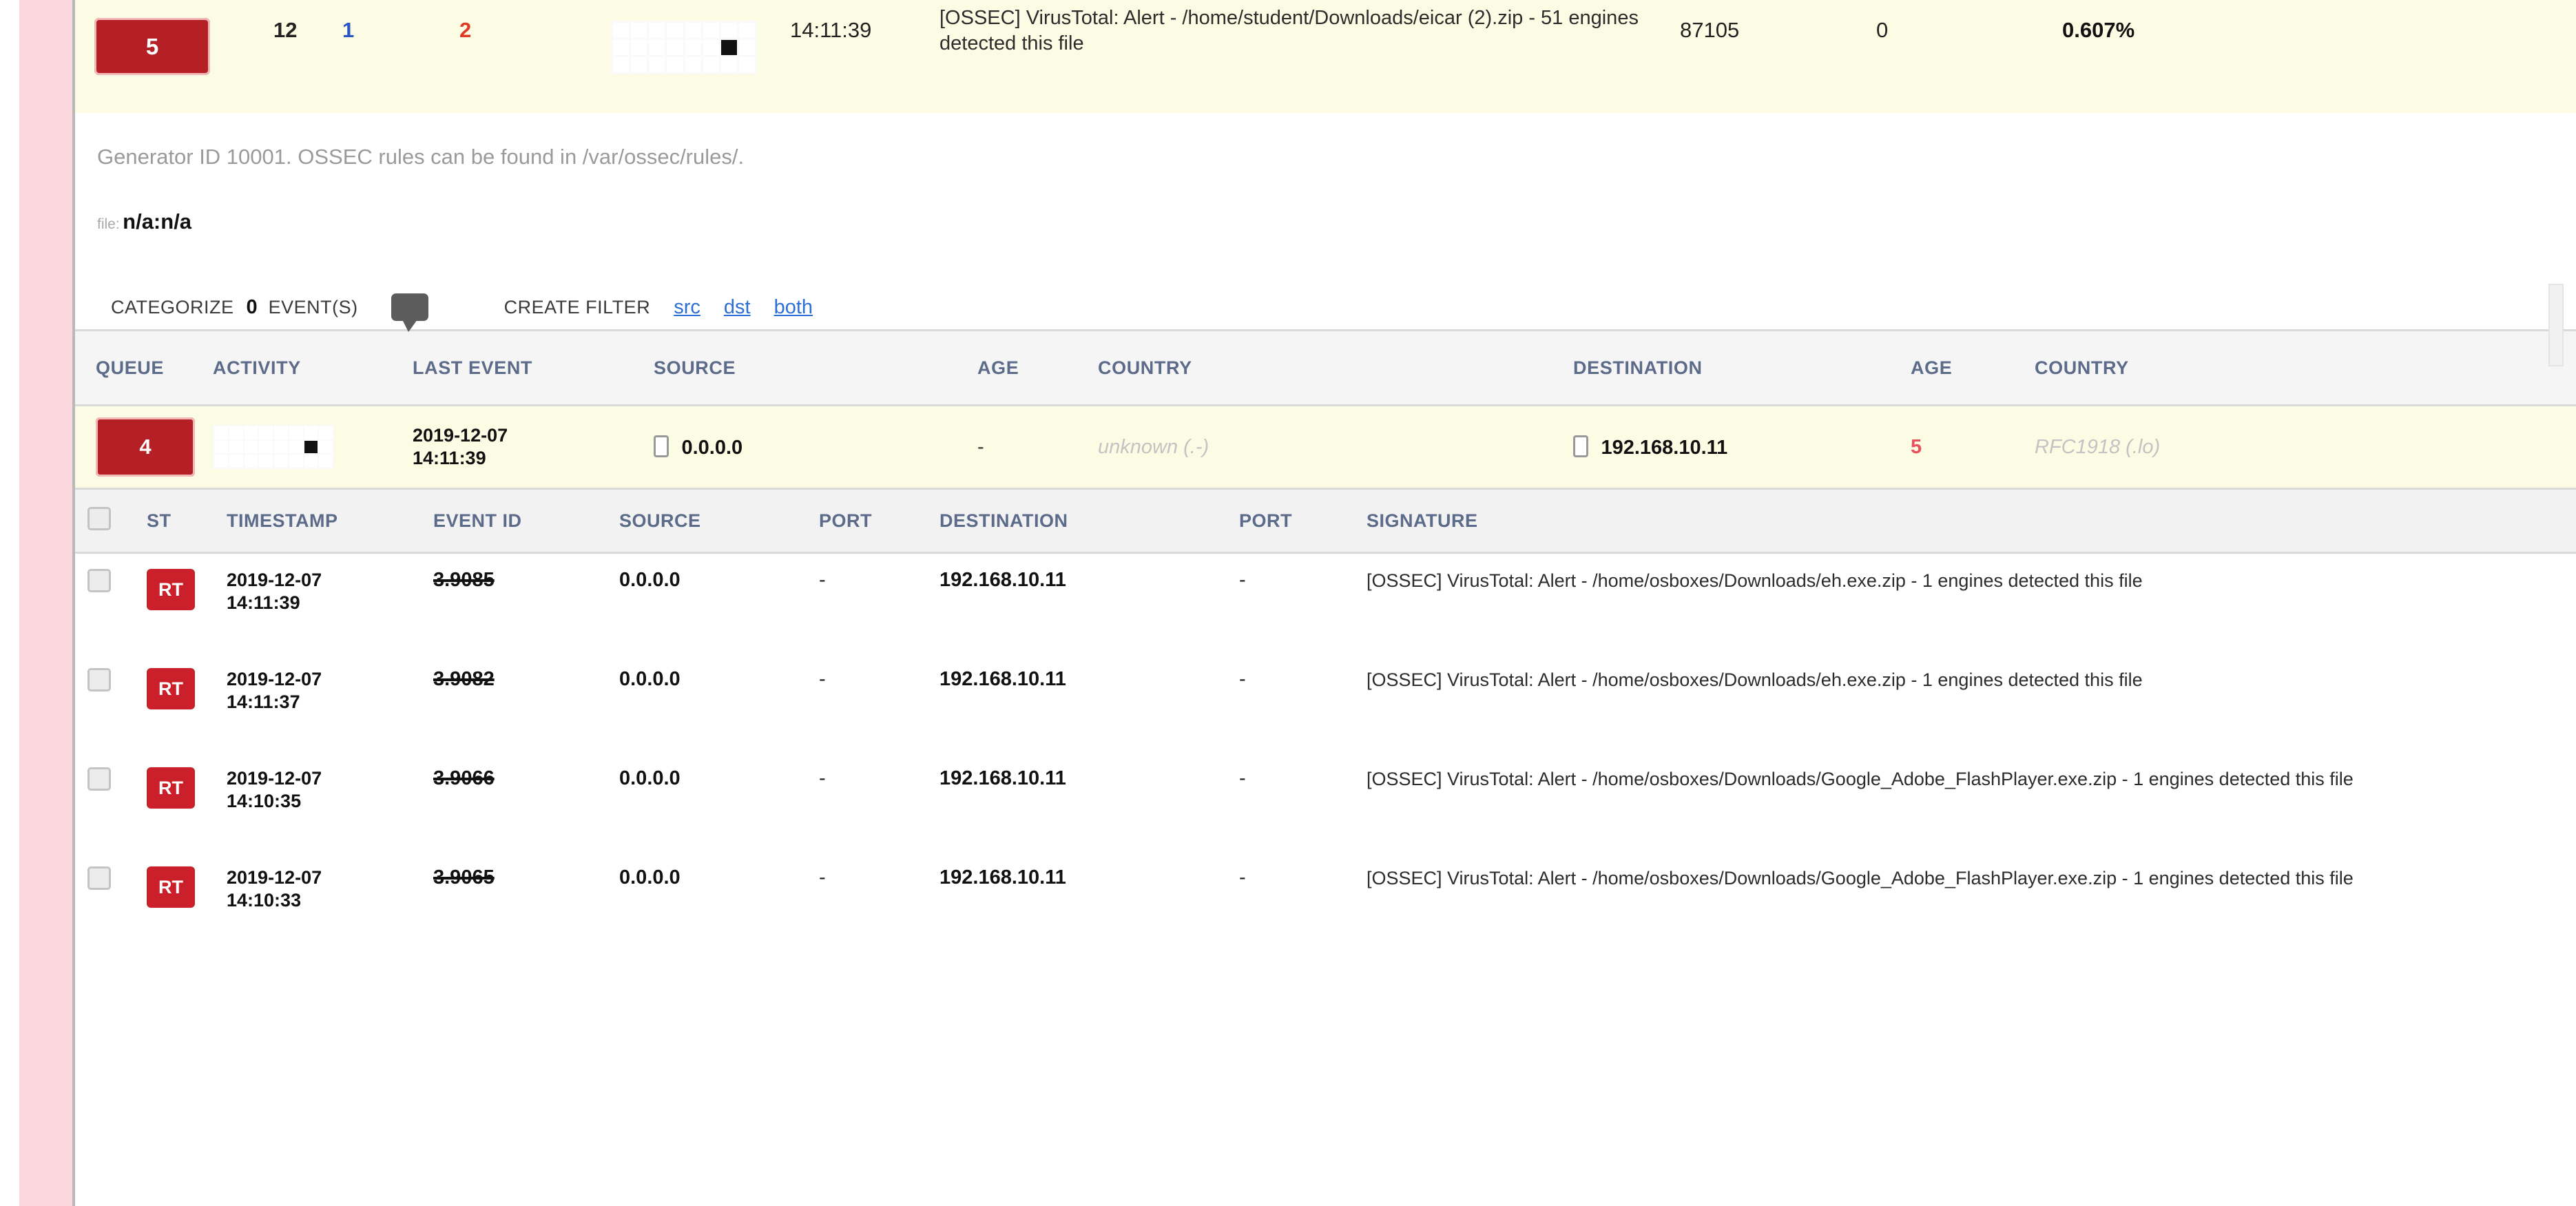  Describe the element at coordinates (99, 518) in the screenshot. I see `select-all-checkbox` at that location.